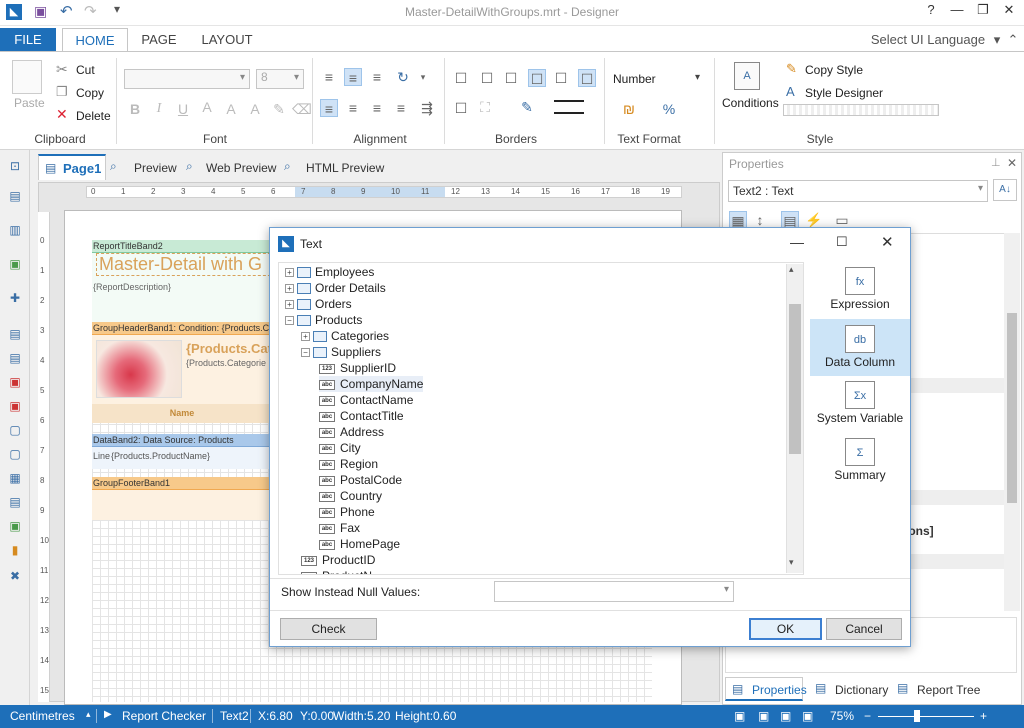 Image resolution: width=1024 pixels, height=728 pixels. I want to click on font-name-combo, so click(187, 79).